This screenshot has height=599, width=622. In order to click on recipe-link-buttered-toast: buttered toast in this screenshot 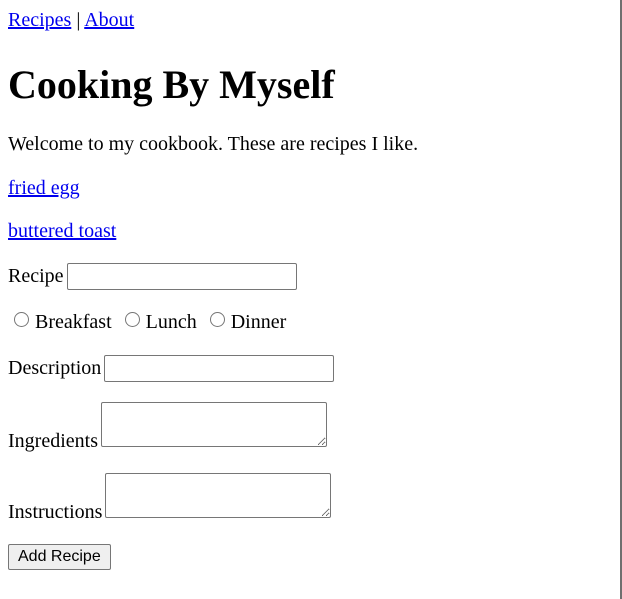, I will do `click(62, 231)`.